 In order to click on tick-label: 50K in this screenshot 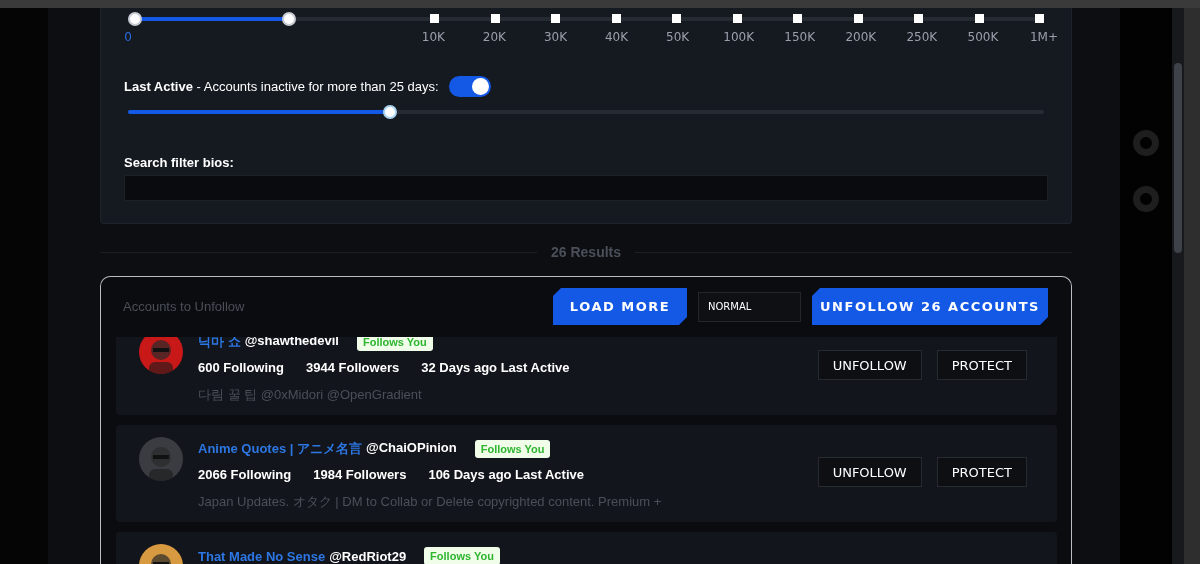, I will do `click(678, 37)`.